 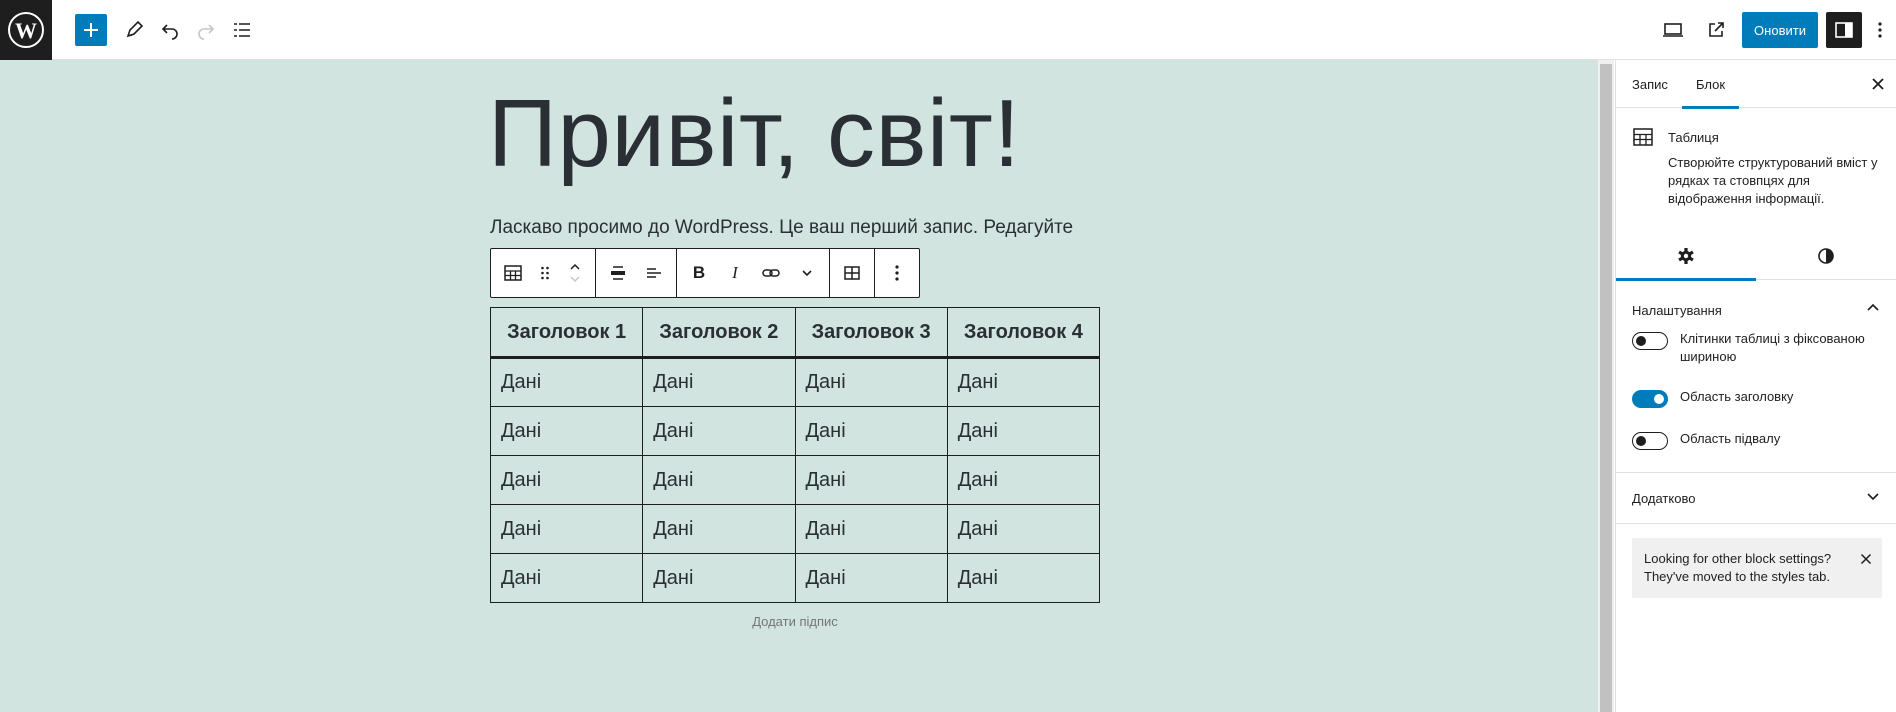 What do you see at coordinates (1650, 441) in the screenshot?
I see `footer-section-toggle` at bounding box center [1650, 441].